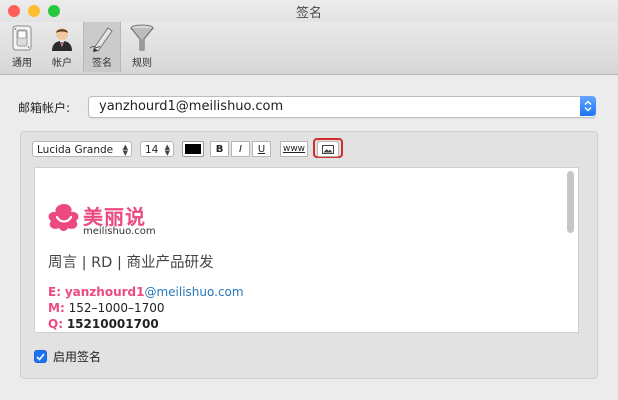 The height and width of the screenshot is (400, 618). I want to click on italic-button: I, so click(240, 149).